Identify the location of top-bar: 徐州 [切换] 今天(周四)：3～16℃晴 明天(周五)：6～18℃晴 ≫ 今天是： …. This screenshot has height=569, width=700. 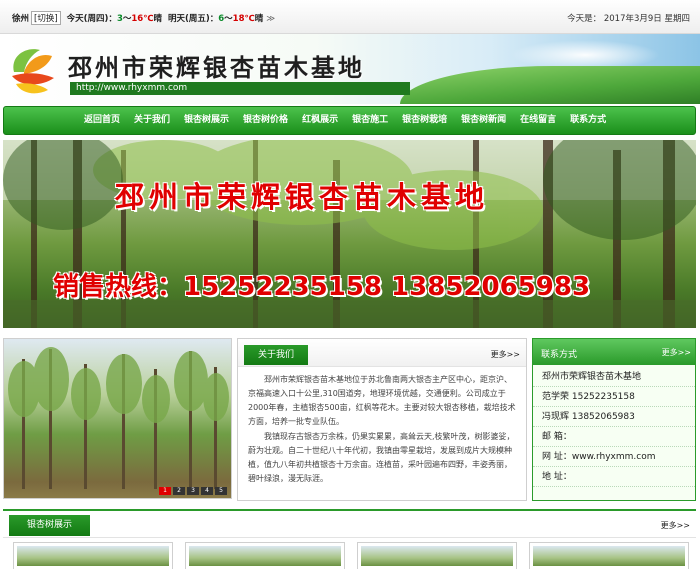
(350, 17).